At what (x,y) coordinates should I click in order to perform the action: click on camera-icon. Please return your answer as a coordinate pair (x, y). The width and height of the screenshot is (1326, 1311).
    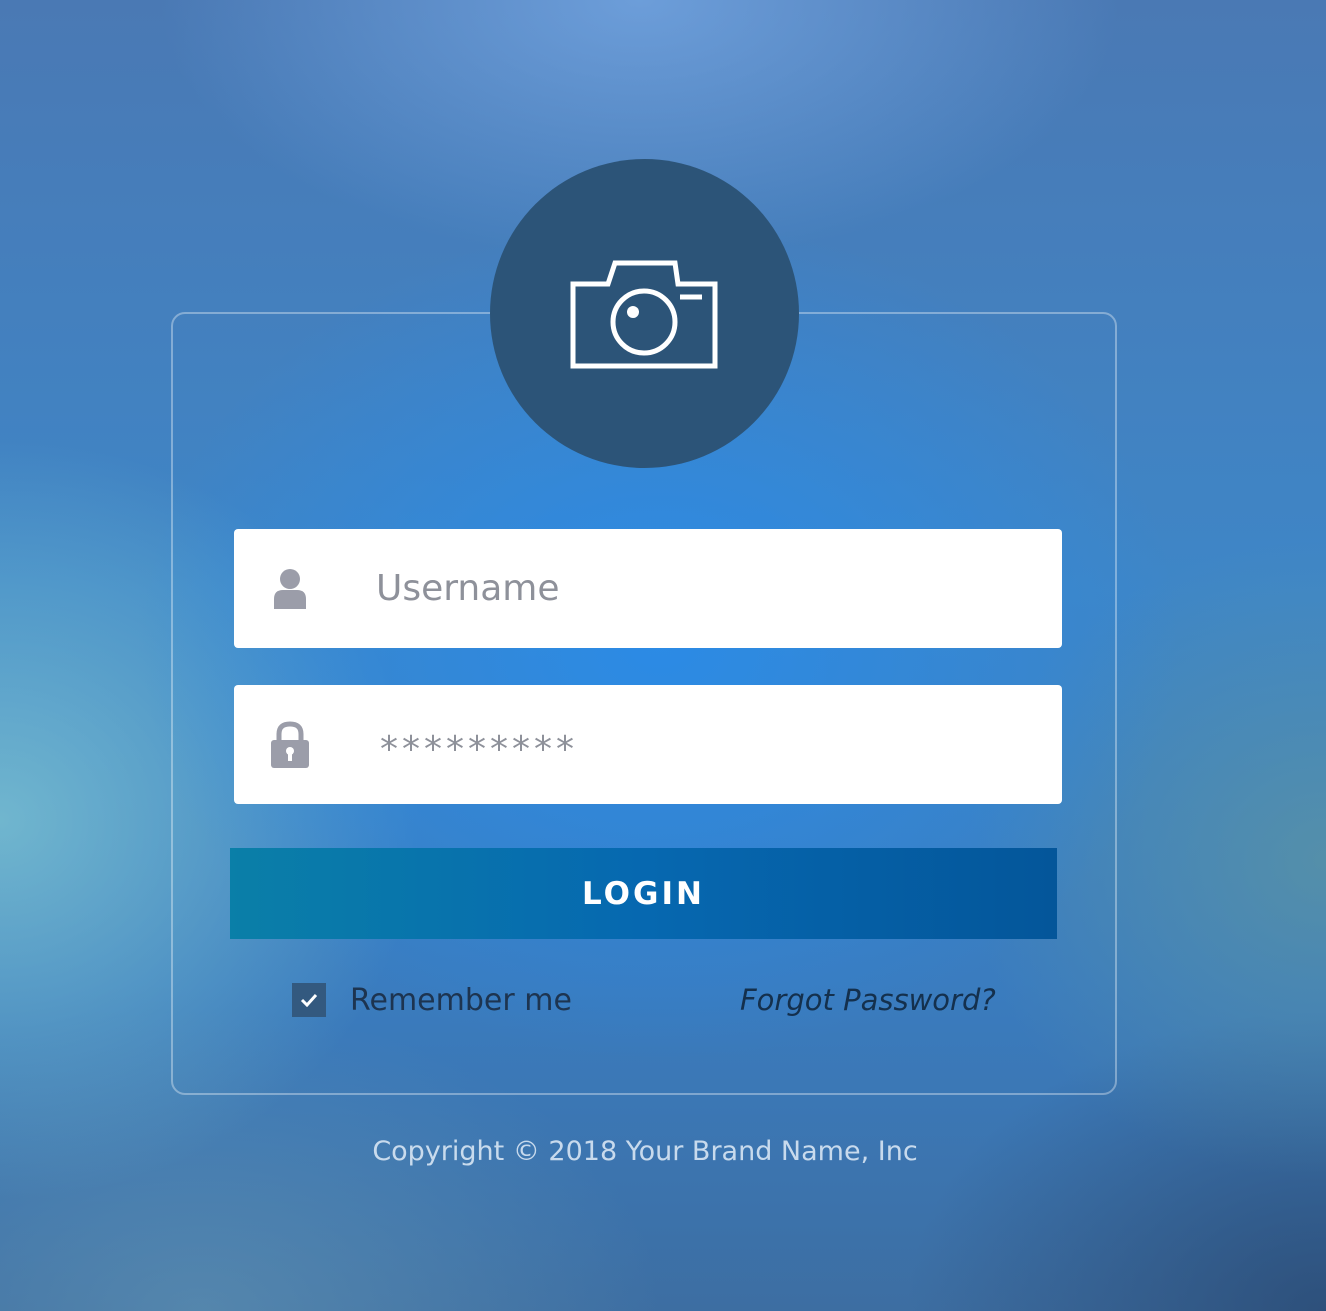
    Looking at the image, I should click on (643, 314).